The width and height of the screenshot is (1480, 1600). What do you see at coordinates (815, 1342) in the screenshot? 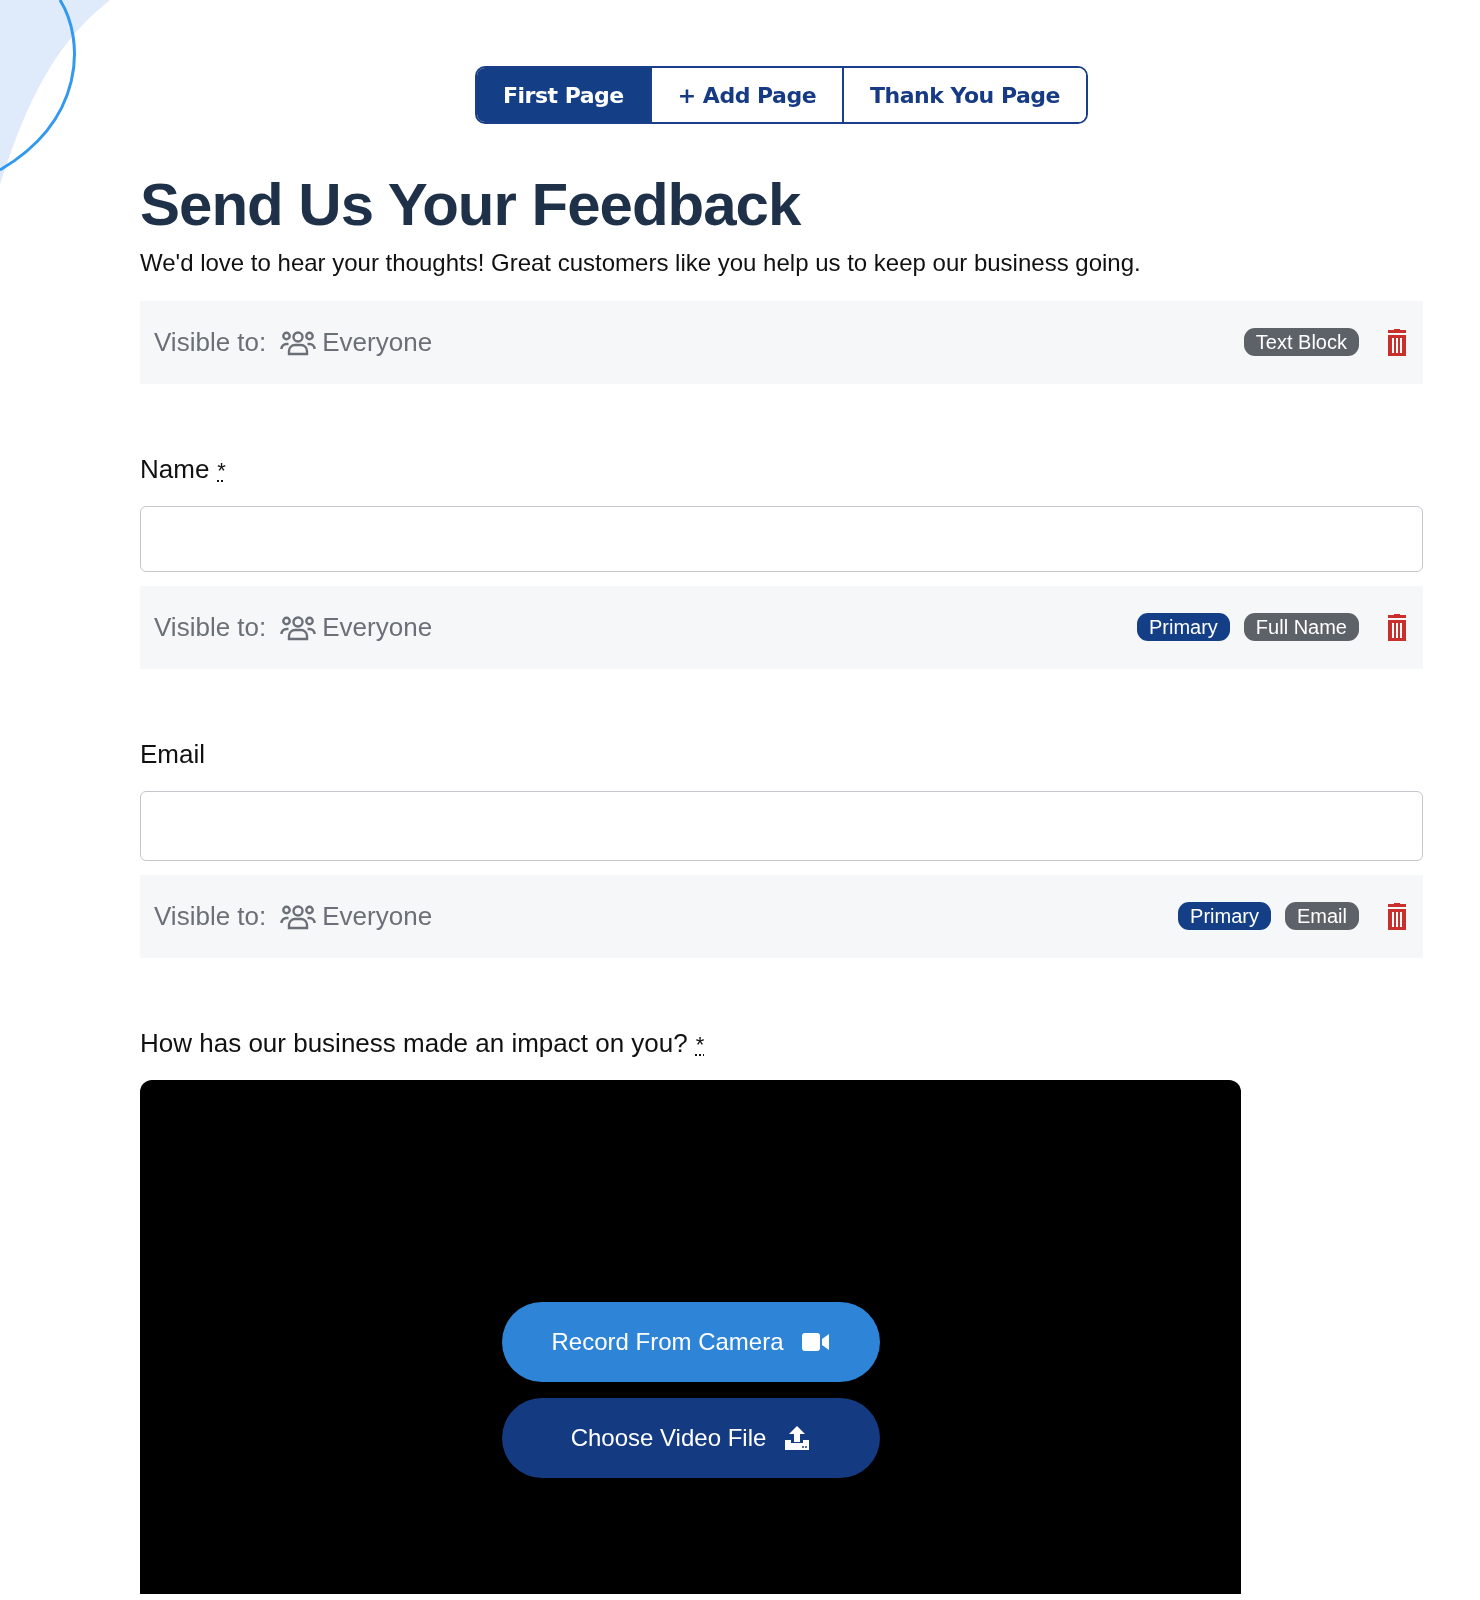
I see `video-camera-icon` at bounding box center [815, 1342].